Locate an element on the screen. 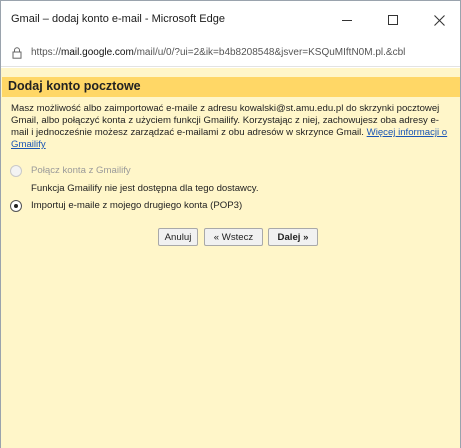  gmailify-radio is located at coordinates (16, 171).